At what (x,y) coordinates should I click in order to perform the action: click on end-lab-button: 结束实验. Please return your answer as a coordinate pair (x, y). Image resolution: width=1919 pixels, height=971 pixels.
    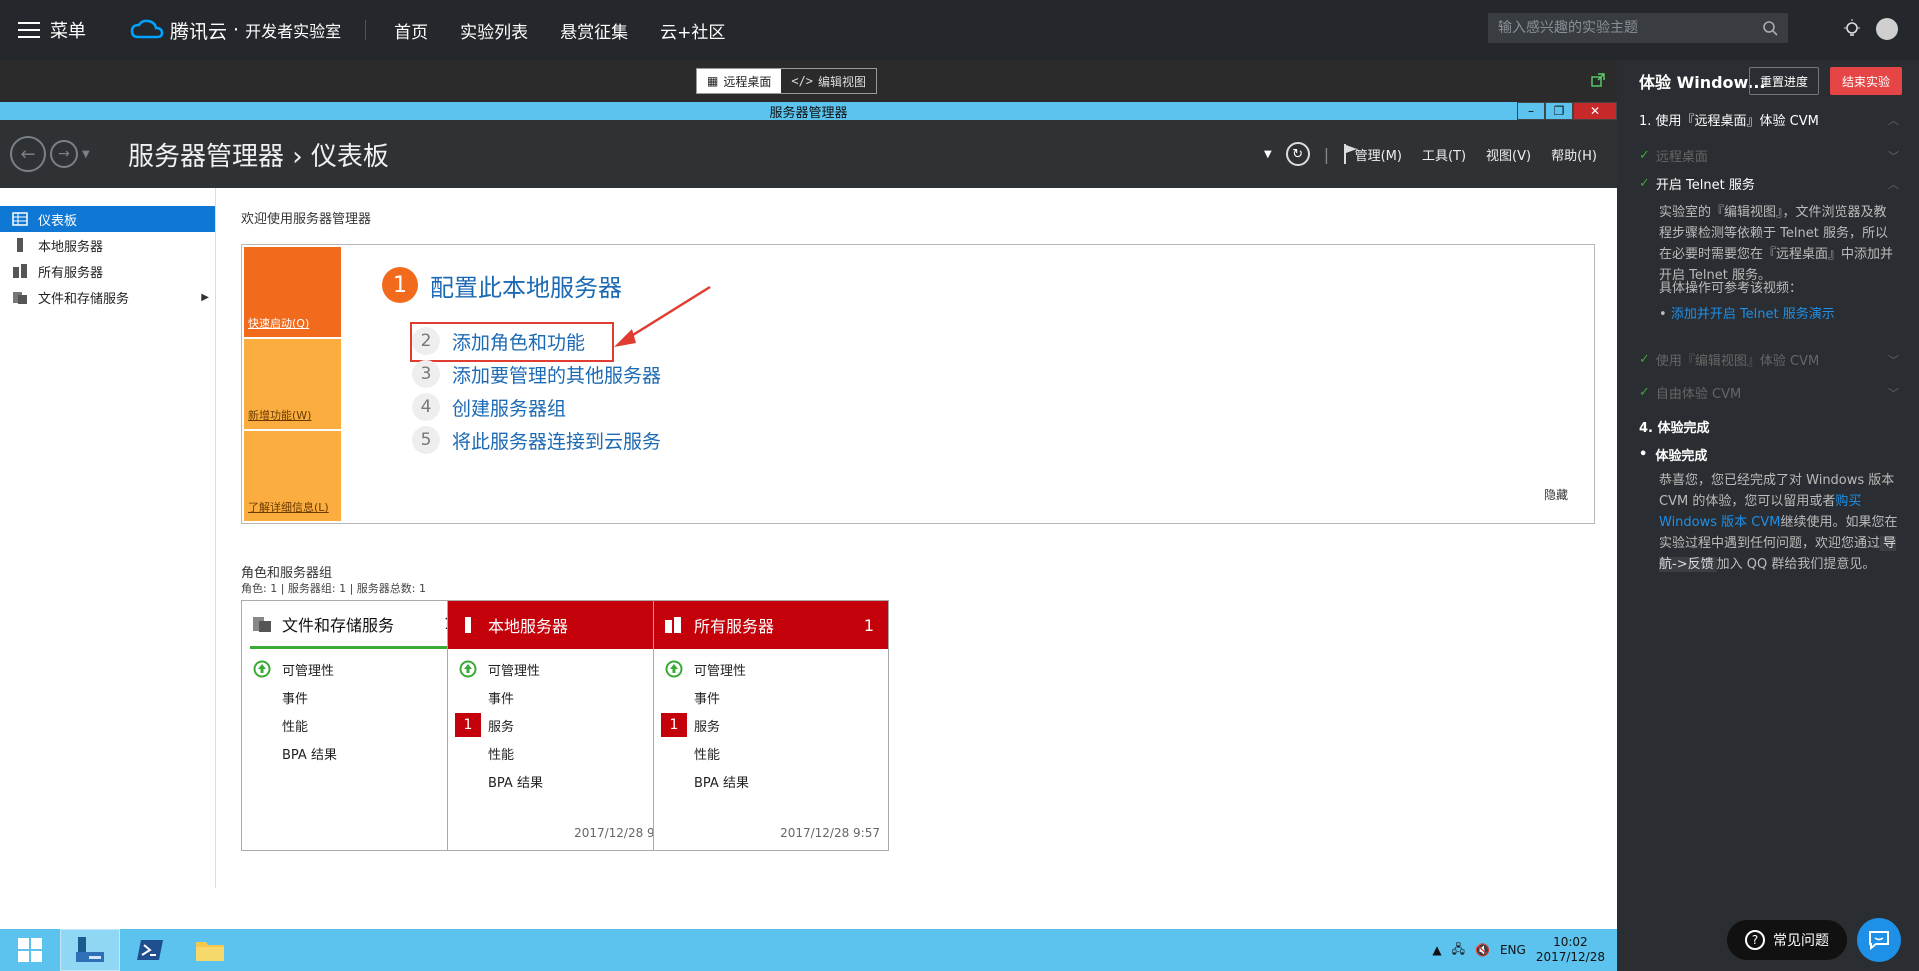
    Looking at the image, I should click on (1866, 81).